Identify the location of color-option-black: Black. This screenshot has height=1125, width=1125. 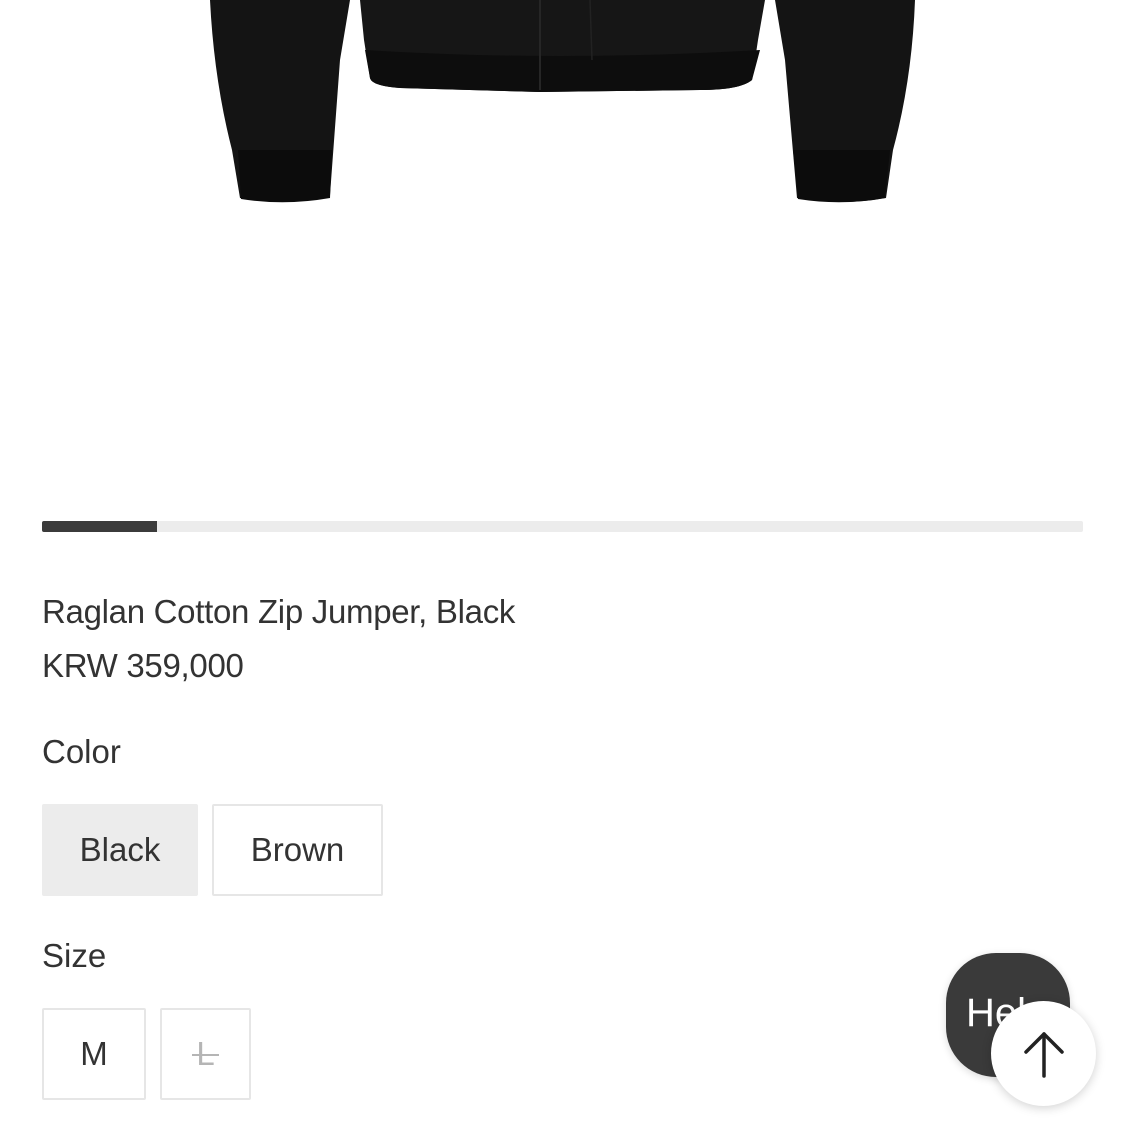
(120, 850).